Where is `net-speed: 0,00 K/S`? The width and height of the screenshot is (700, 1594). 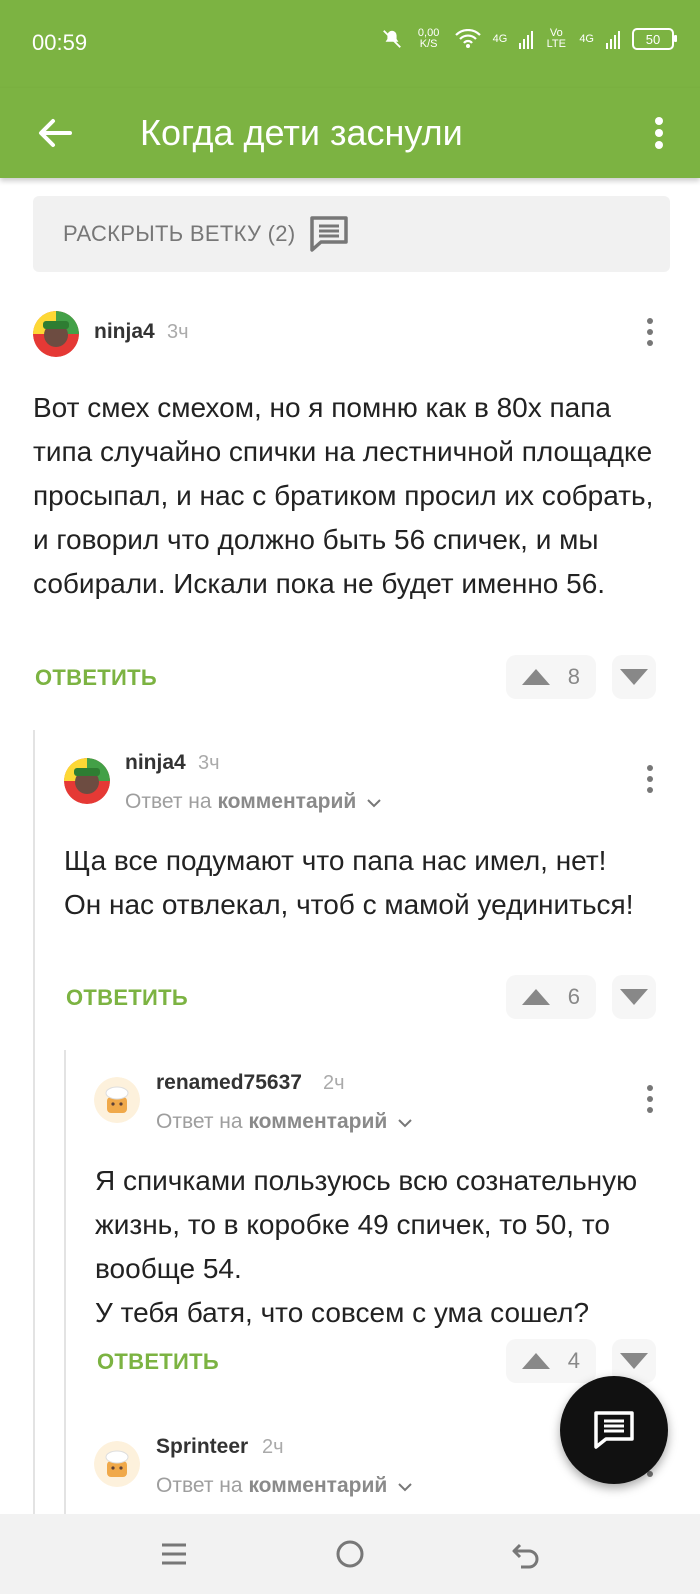
net-speed: 0,00 K/S is located at coordinates (428, 38).